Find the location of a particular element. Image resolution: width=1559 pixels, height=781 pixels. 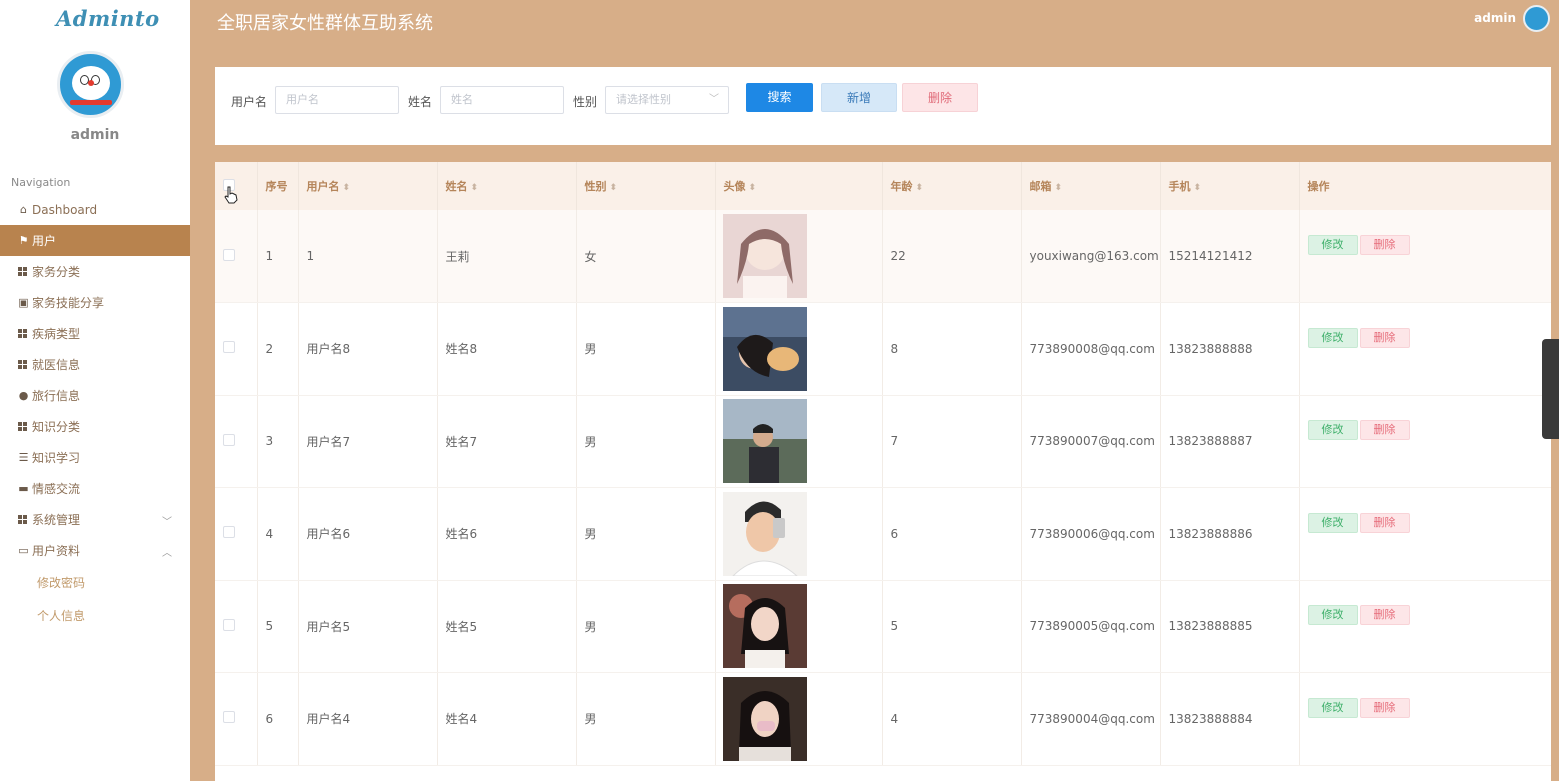

cell-name: 姓名6 is located at coordinates (507, 534).